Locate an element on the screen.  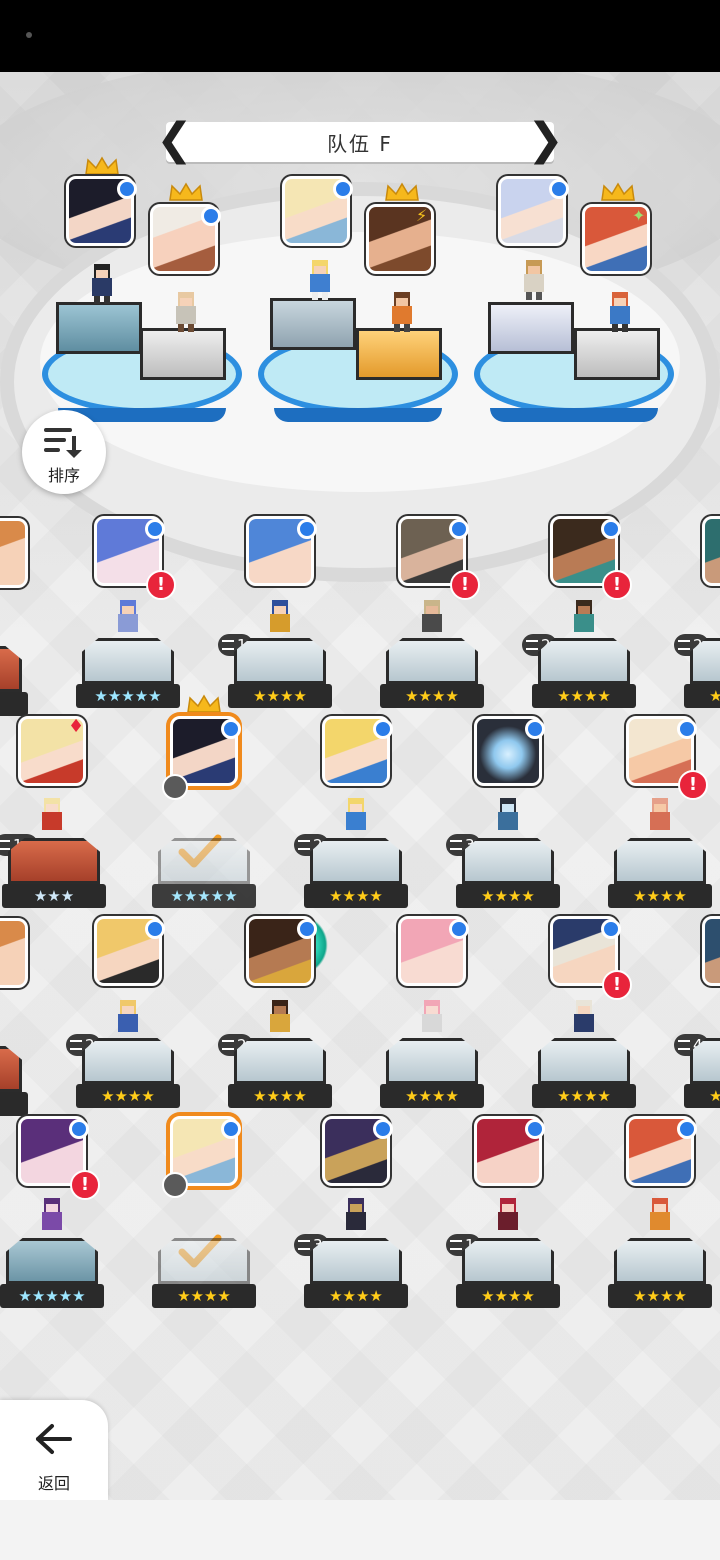
prev-team-button: ❮ is located at coordinates (174, 140).